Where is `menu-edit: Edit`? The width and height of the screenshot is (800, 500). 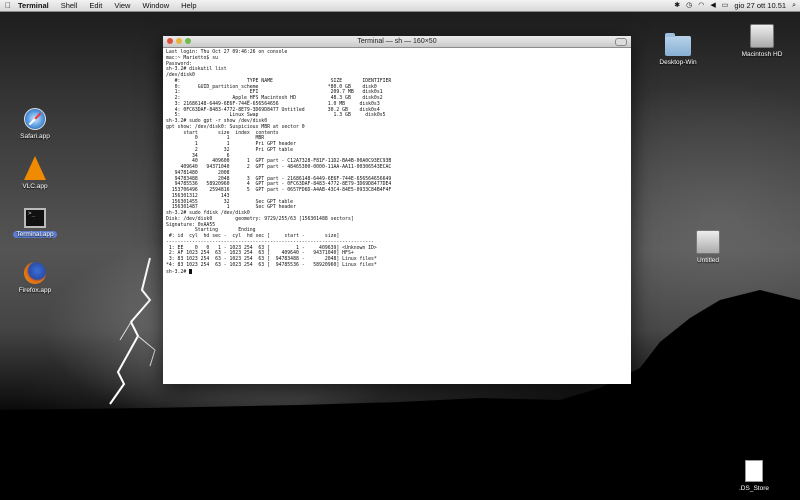
menu-edit: Edit is located at coordinates (95, 5).